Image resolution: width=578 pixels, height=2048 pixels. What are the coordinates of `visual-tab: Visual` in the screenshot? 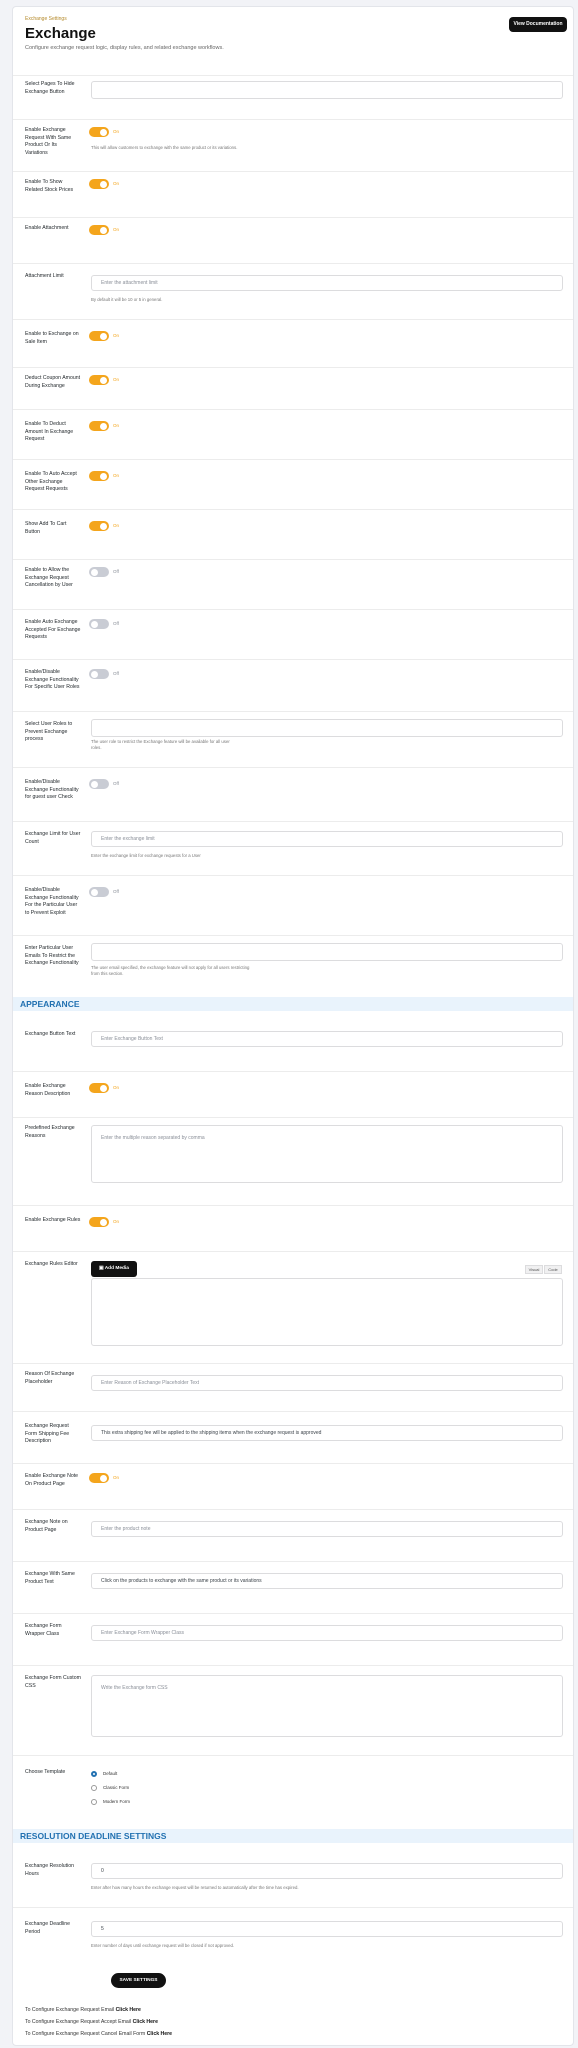 It's located at (534, 1269).